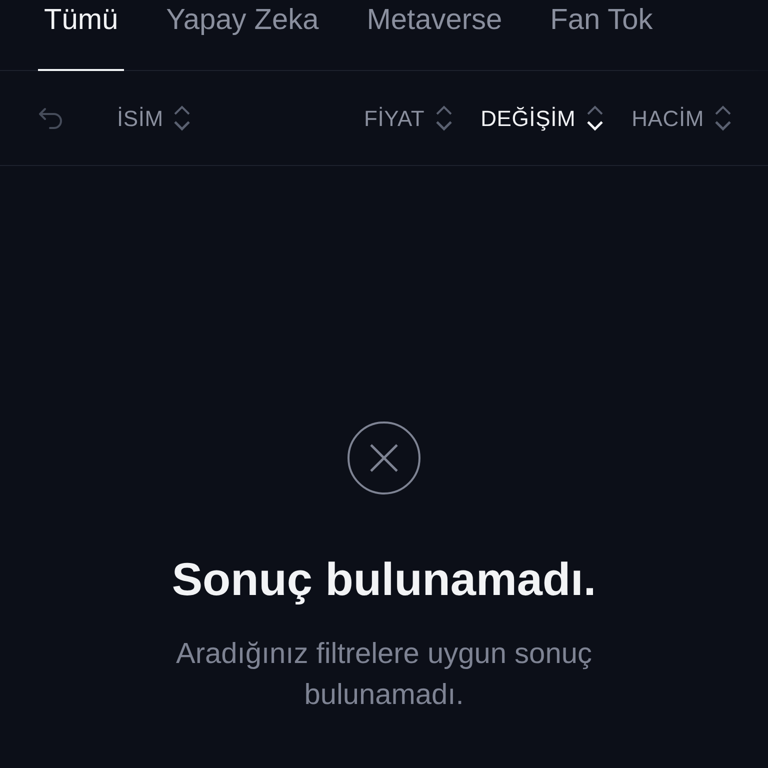  I want to click on column-header: FİYAT, so click(408, 118).